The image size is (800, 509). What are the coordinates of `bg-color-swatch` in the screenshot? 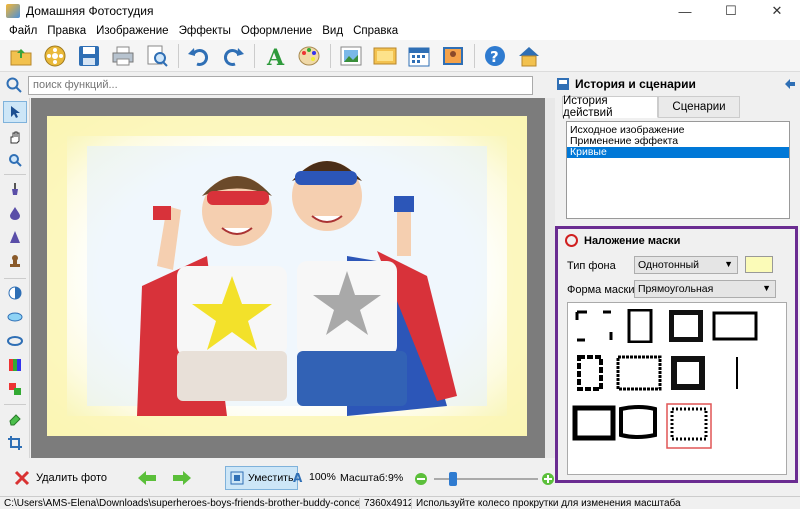 It's located at (759, 264).